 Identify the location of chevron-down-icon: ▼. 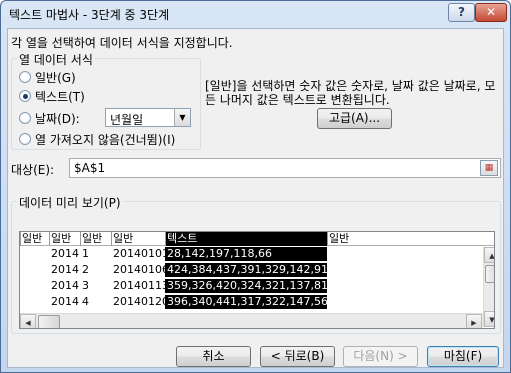
(182, 117).